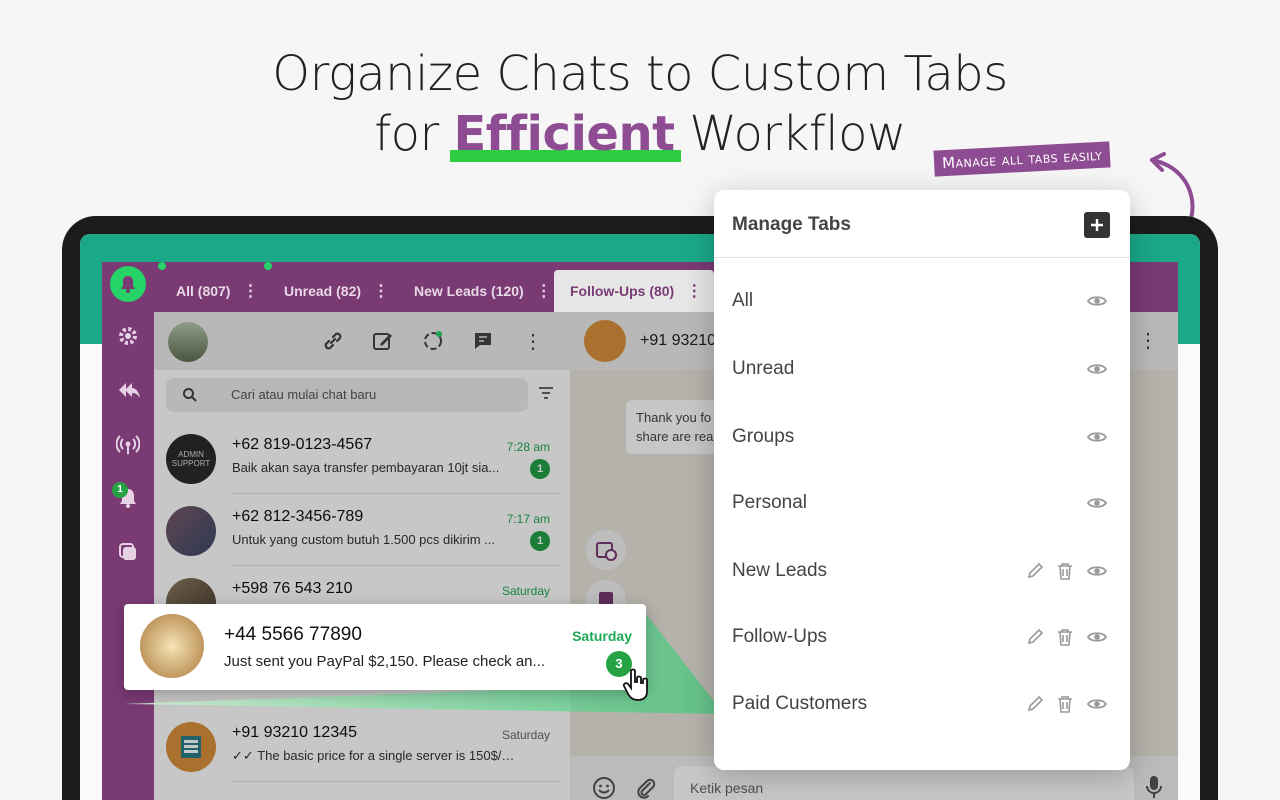 This screenshot has height=800, width=1280. Describe the element at coordinates (414, 134) in the screenshot. I see `headline-line2-pre: for` at that location.